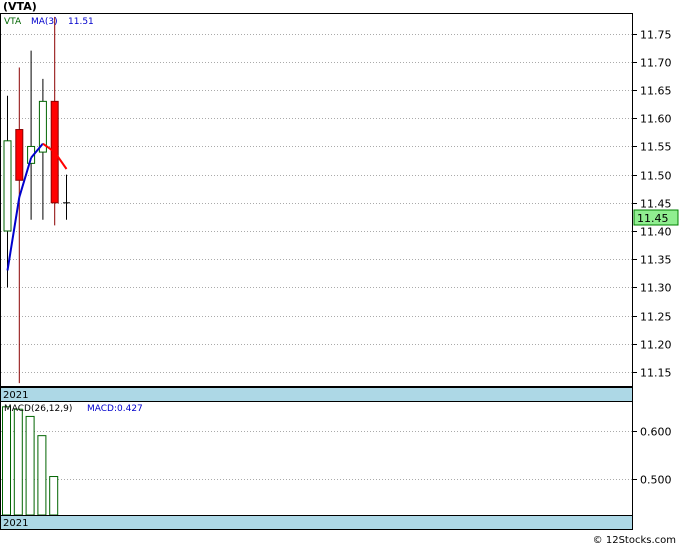 The height and width of the screenshot is (546, 680). Describe the element at coordinates (38, 409) in the screenshot. I see `macd-label: MACD(26,12,9)` at that location.